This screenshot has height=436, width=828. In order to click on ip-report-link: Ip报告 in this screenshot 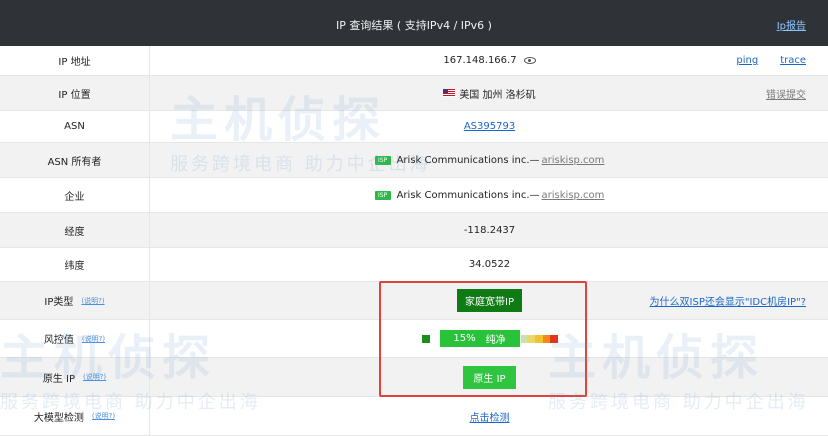, I will do `click(791, 24)`.